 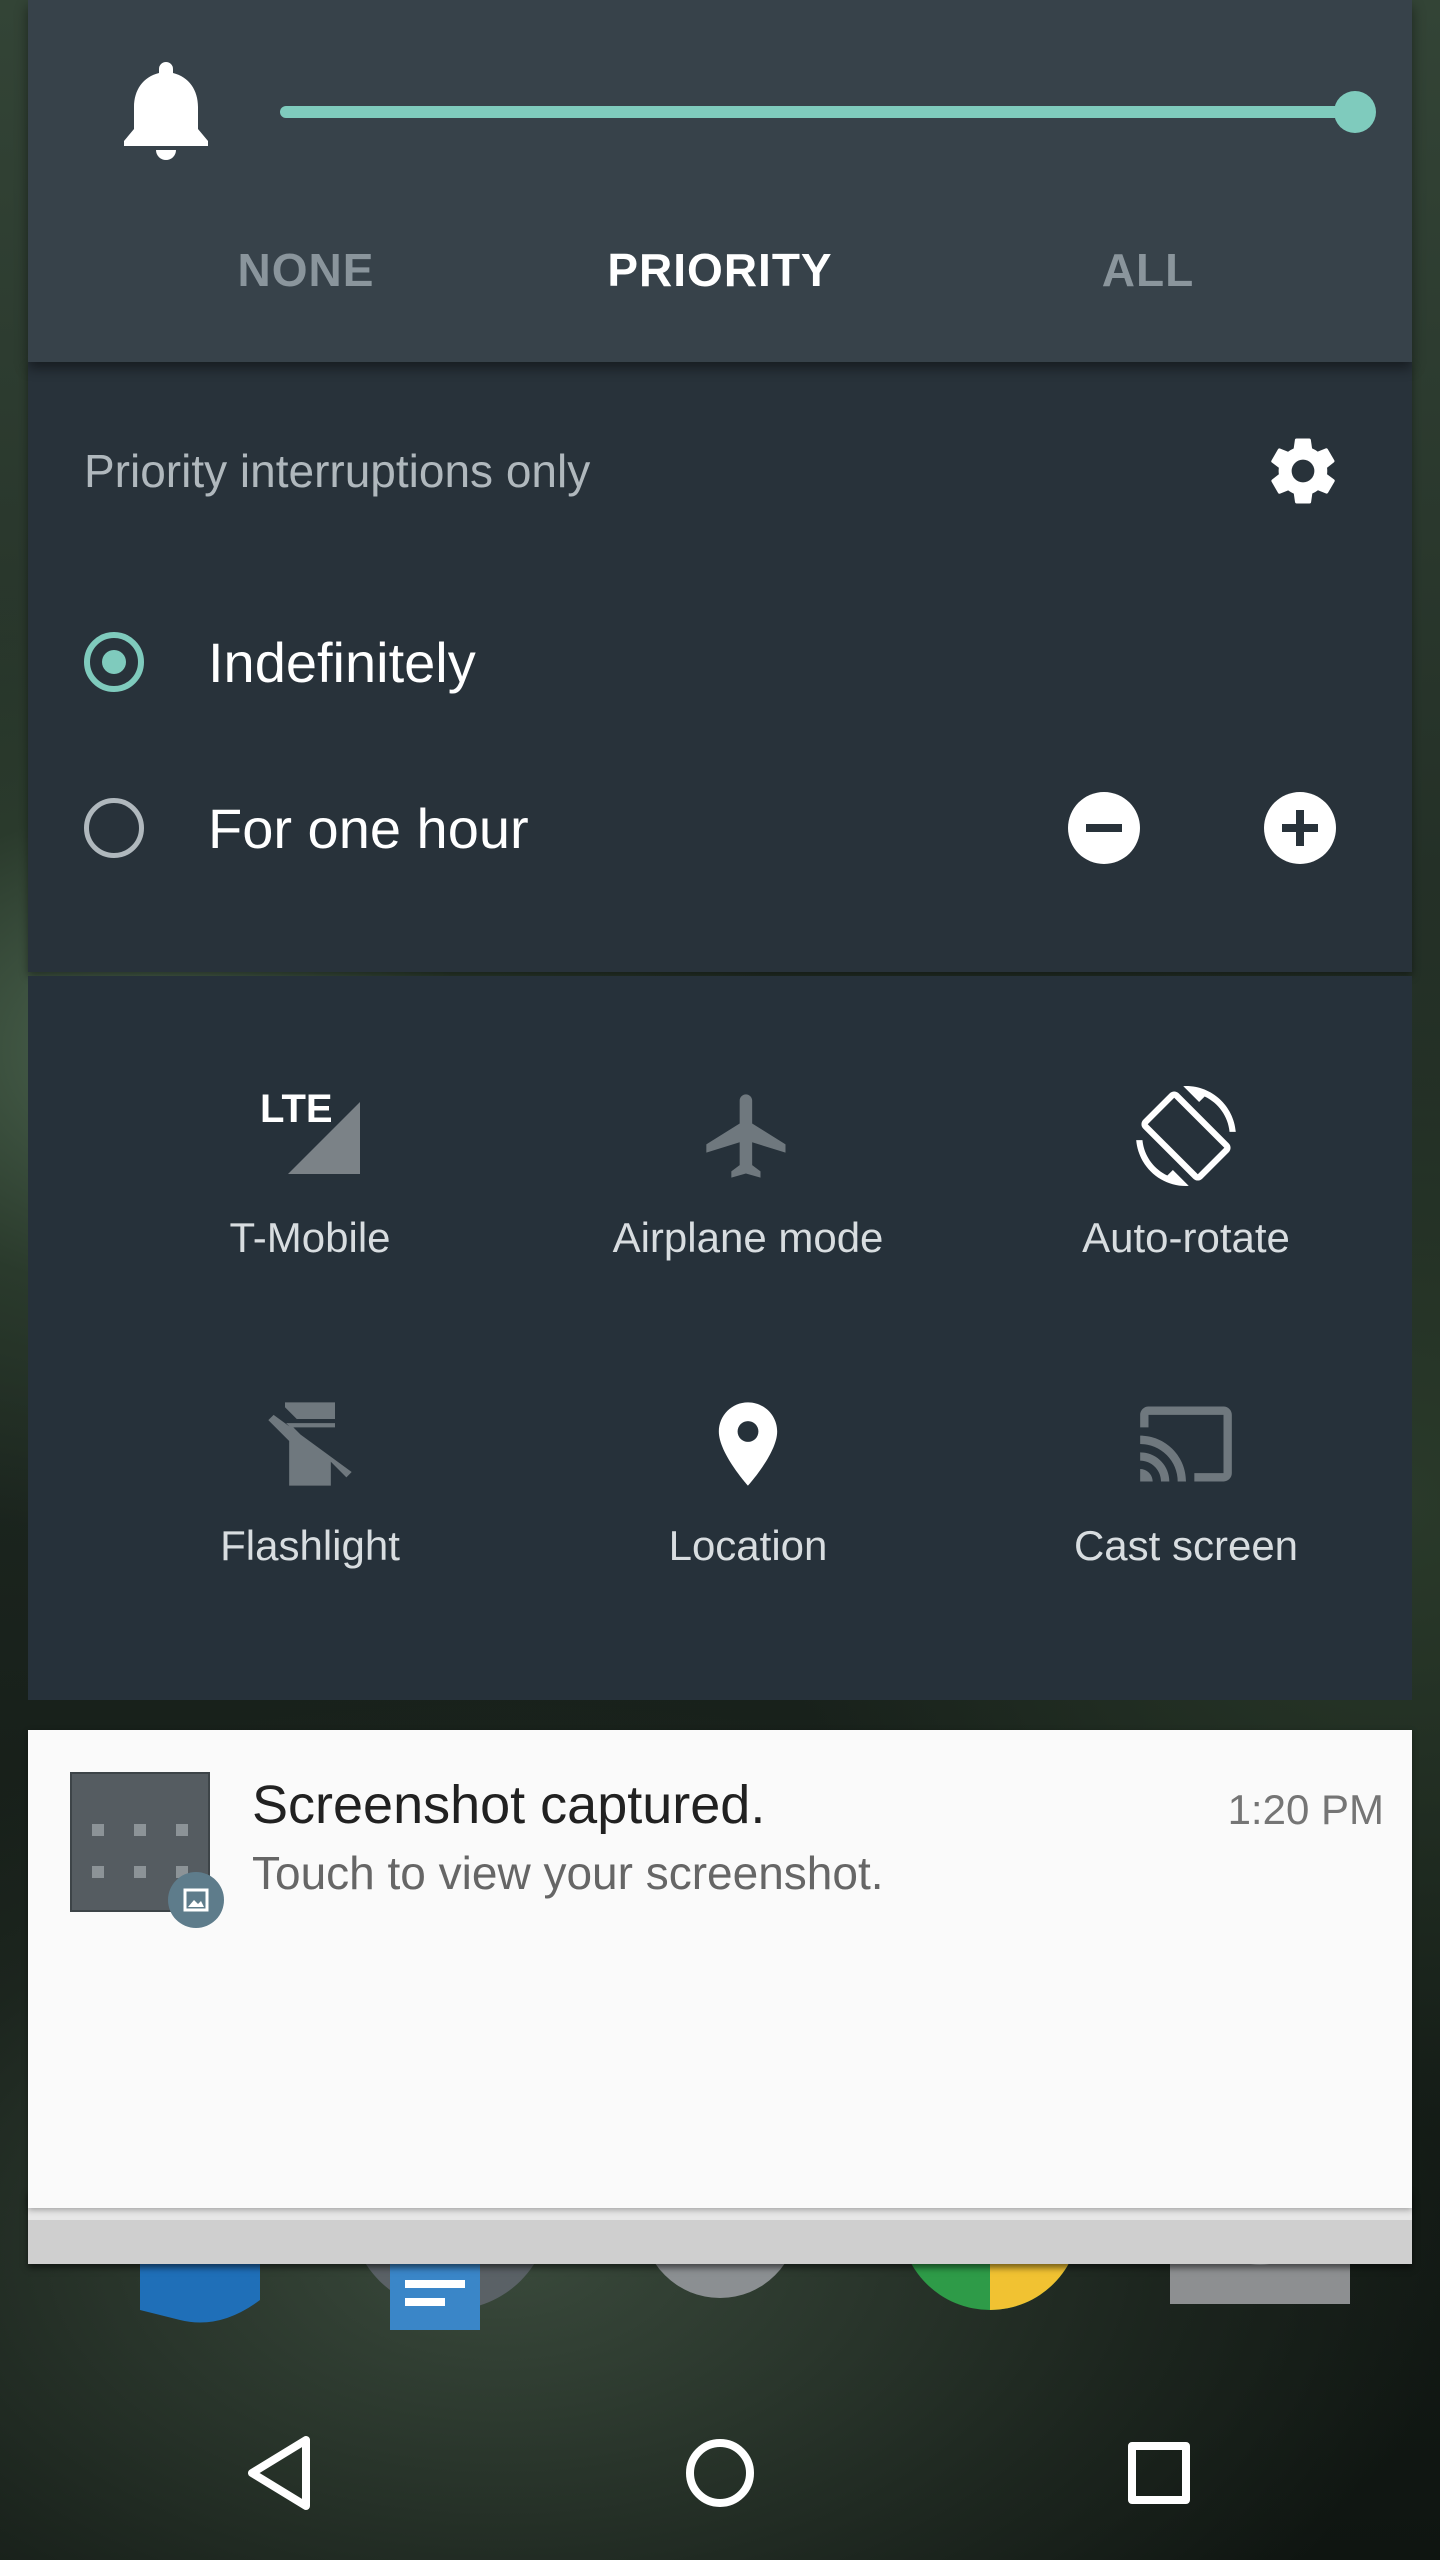 I want to click on tab-all: ALL, so click(x=1148, y=270).